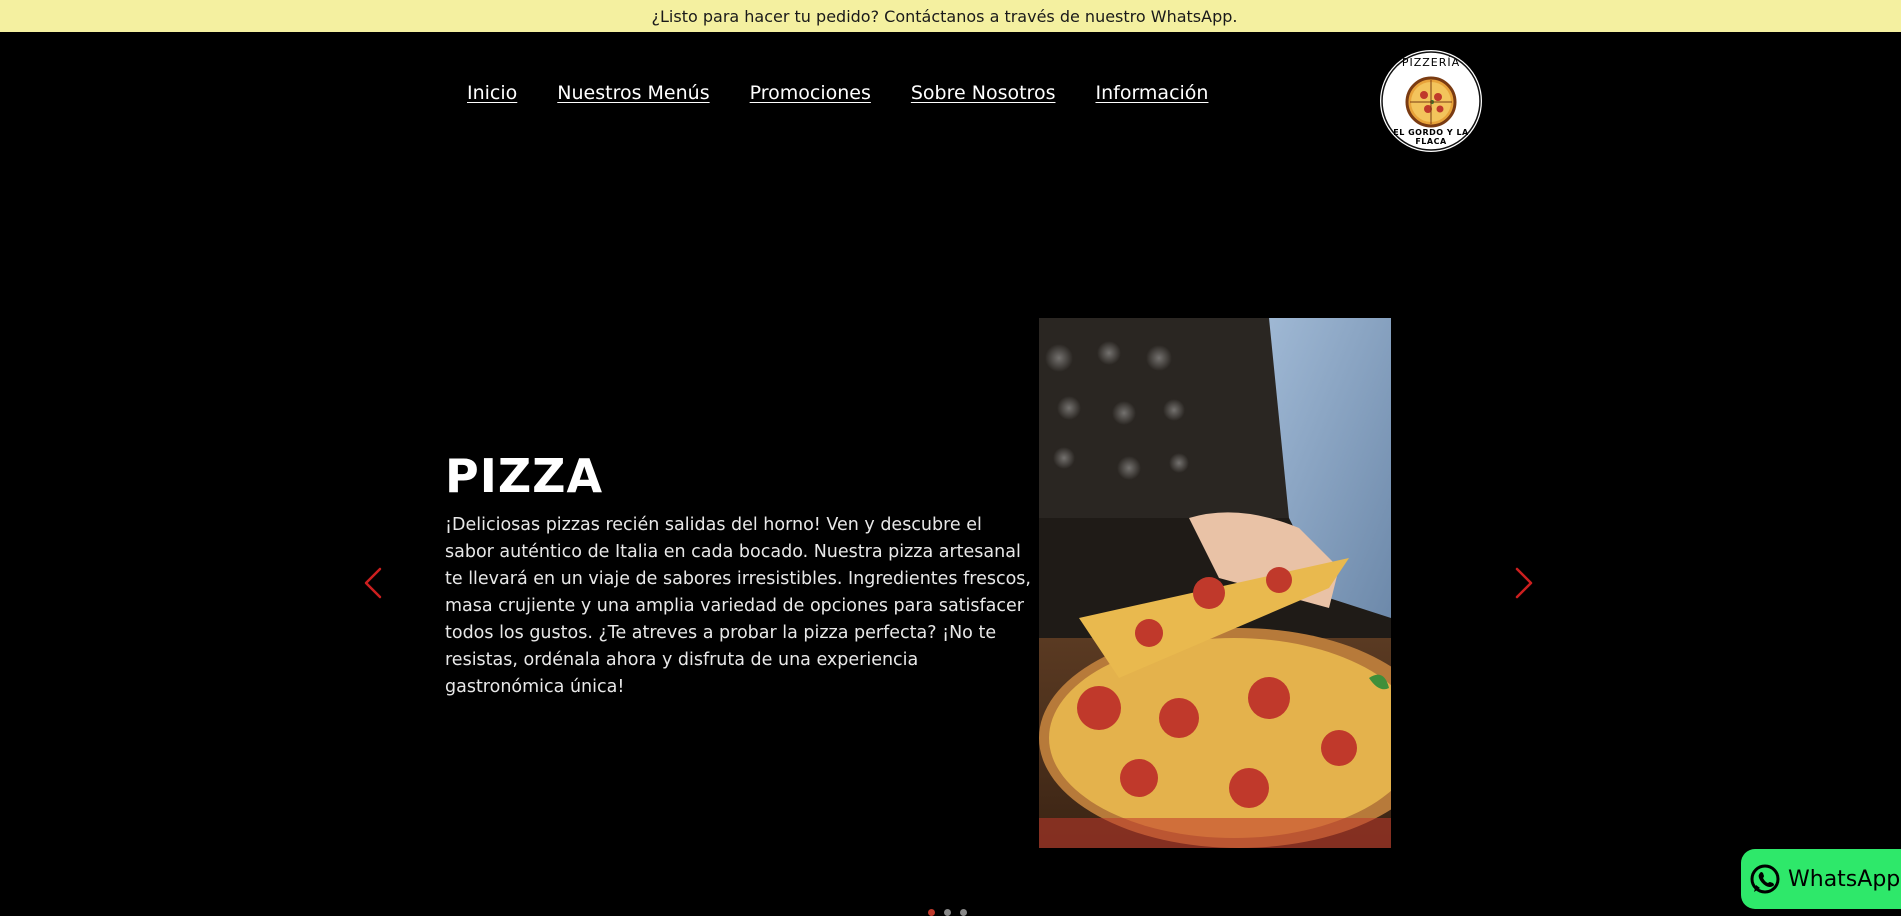 The width and height of the screenshot is (1901, 916). Describe the element at coordinates (1431, 101) in the screenshot. I see `pizzeria-logo: PIZZERÍA EL GORDO Y LA FLACA` at that location.